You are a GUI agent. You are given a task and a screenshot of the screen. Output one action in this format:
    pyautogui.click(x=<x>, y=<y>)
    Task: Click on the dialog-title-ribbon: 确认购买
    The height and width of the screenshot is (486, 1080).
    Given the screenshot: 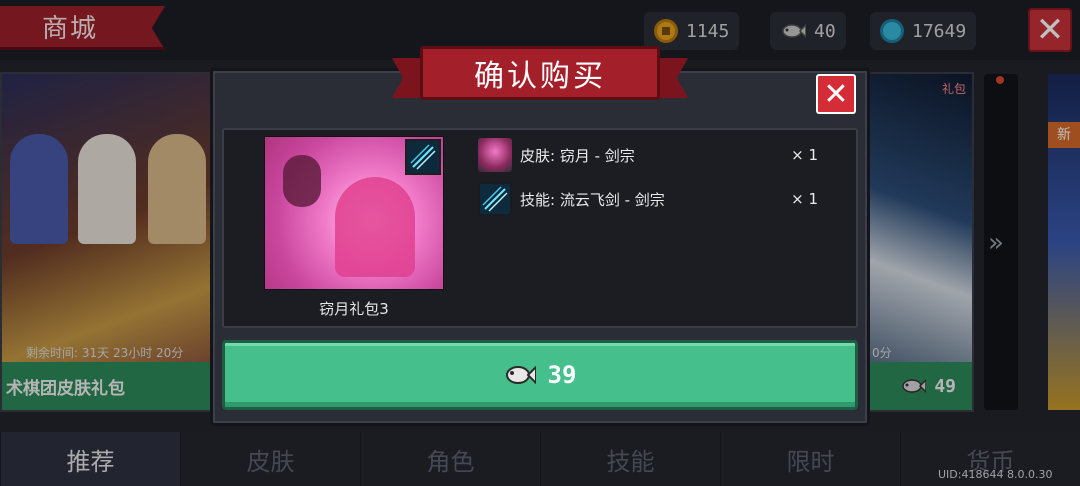 What is the action you would take?
    pyautogui.click(x=540, y=73)
    